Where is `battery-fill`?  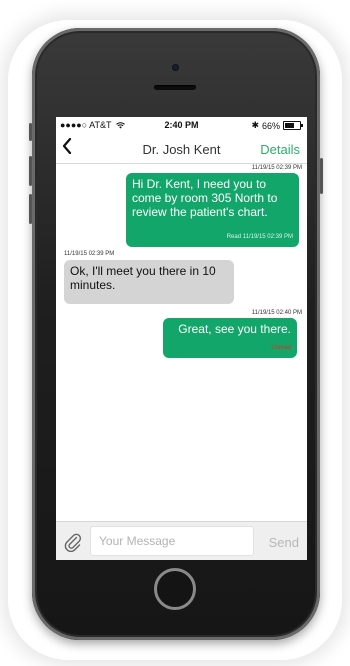
battery-fill is located at coordinates (289, 125).